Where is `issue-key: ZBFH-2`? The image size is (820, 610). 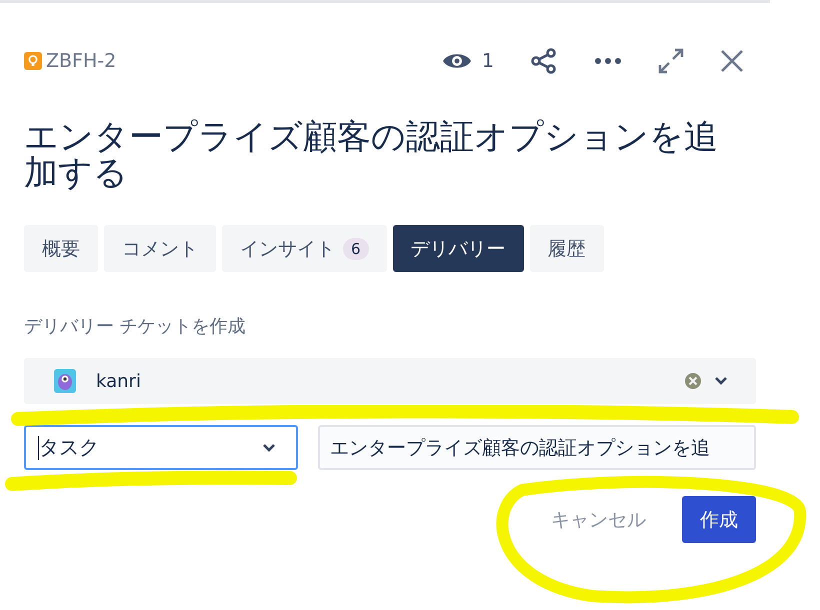 issue-key: ZBFH-2 is located at coordinates (81, 61).